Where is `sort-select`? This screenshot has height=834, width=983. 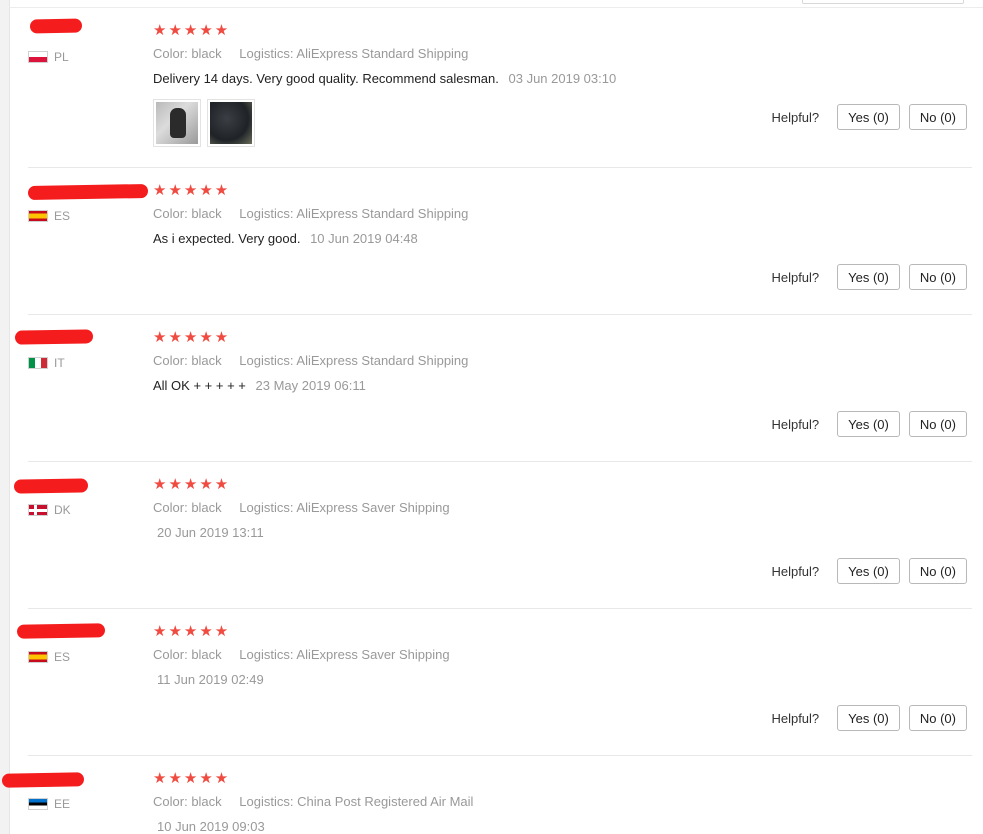 sort-select is located at coordinates (883, 2).